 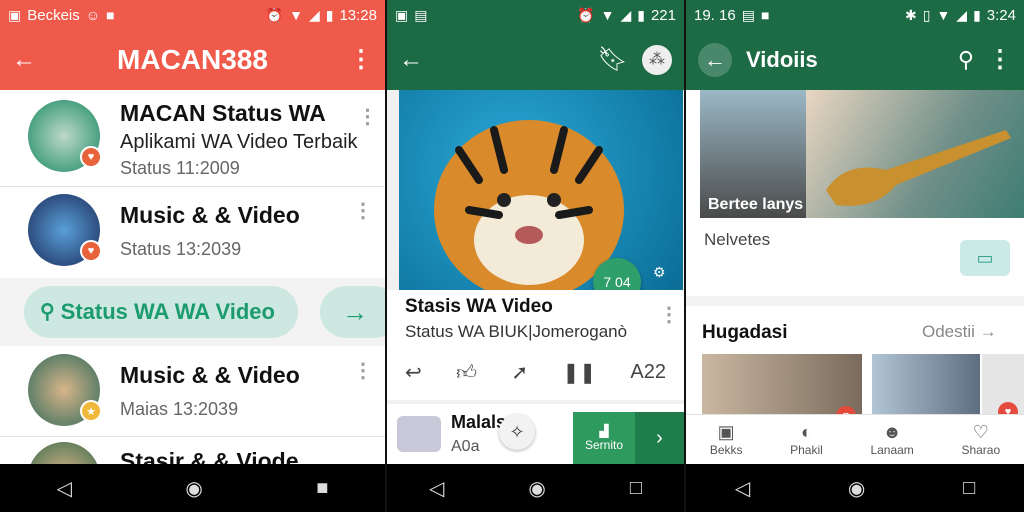 What do you see at coordinates (65, 390) in the screenshot?
I see `avatar: ★` at bounding box center [65, 390].